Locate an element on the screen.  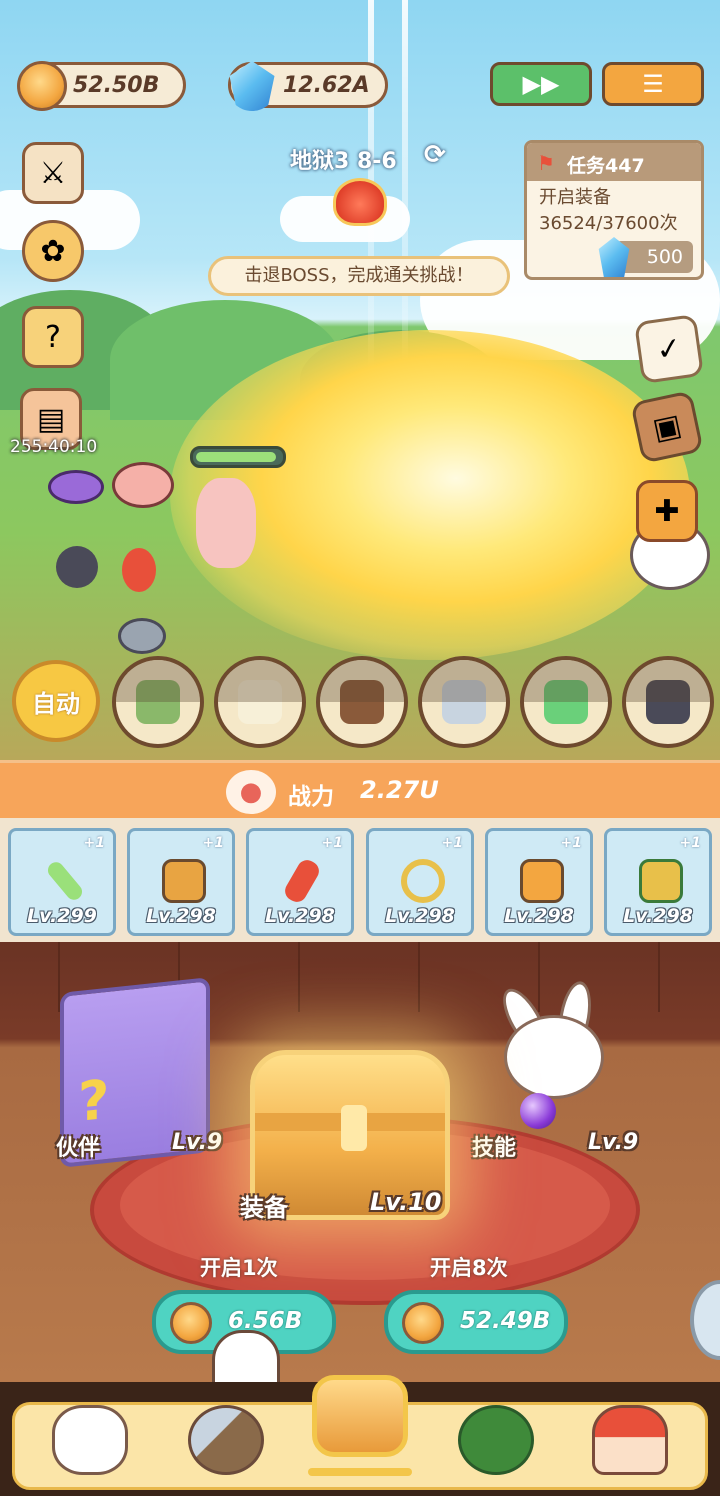
house-tab is located at coordinates (630, 1440).